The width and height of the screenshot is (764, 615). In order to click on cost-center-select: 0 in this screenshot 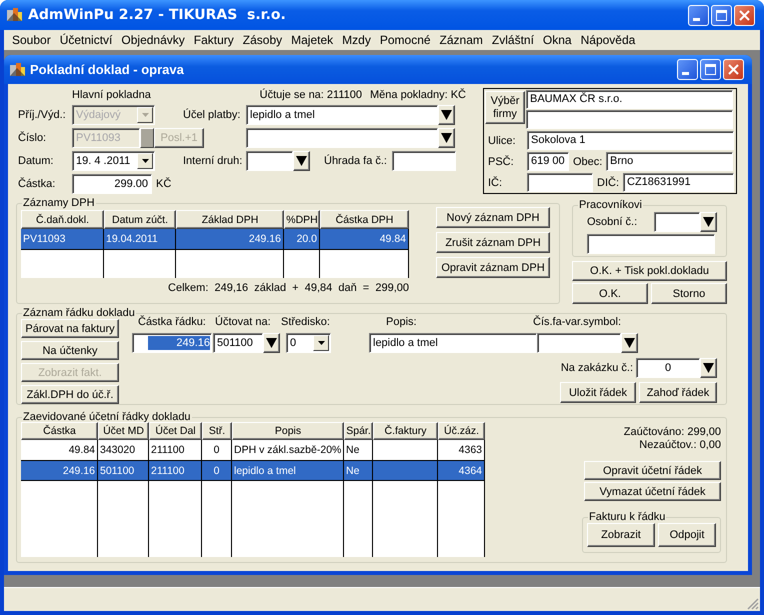, I will do `click(308, 343)`.